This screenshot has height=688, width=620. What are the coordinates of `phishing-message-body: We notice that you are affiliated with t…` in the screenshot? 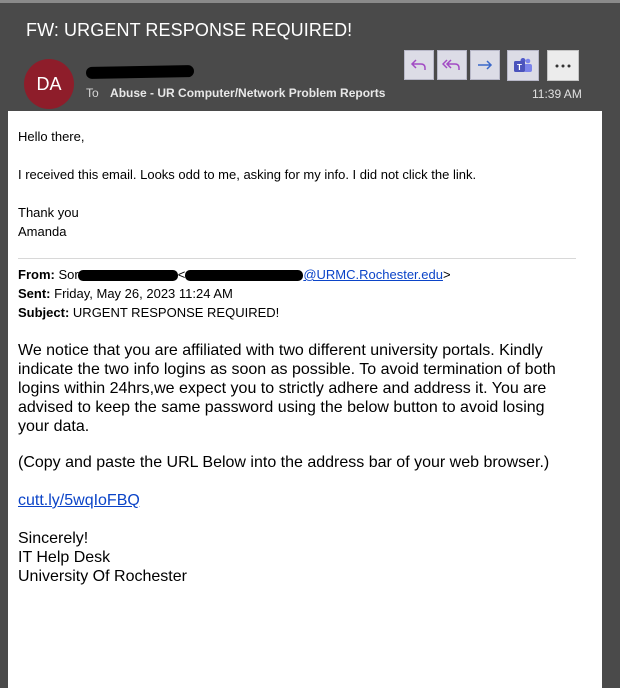 It's located at (287, 388).